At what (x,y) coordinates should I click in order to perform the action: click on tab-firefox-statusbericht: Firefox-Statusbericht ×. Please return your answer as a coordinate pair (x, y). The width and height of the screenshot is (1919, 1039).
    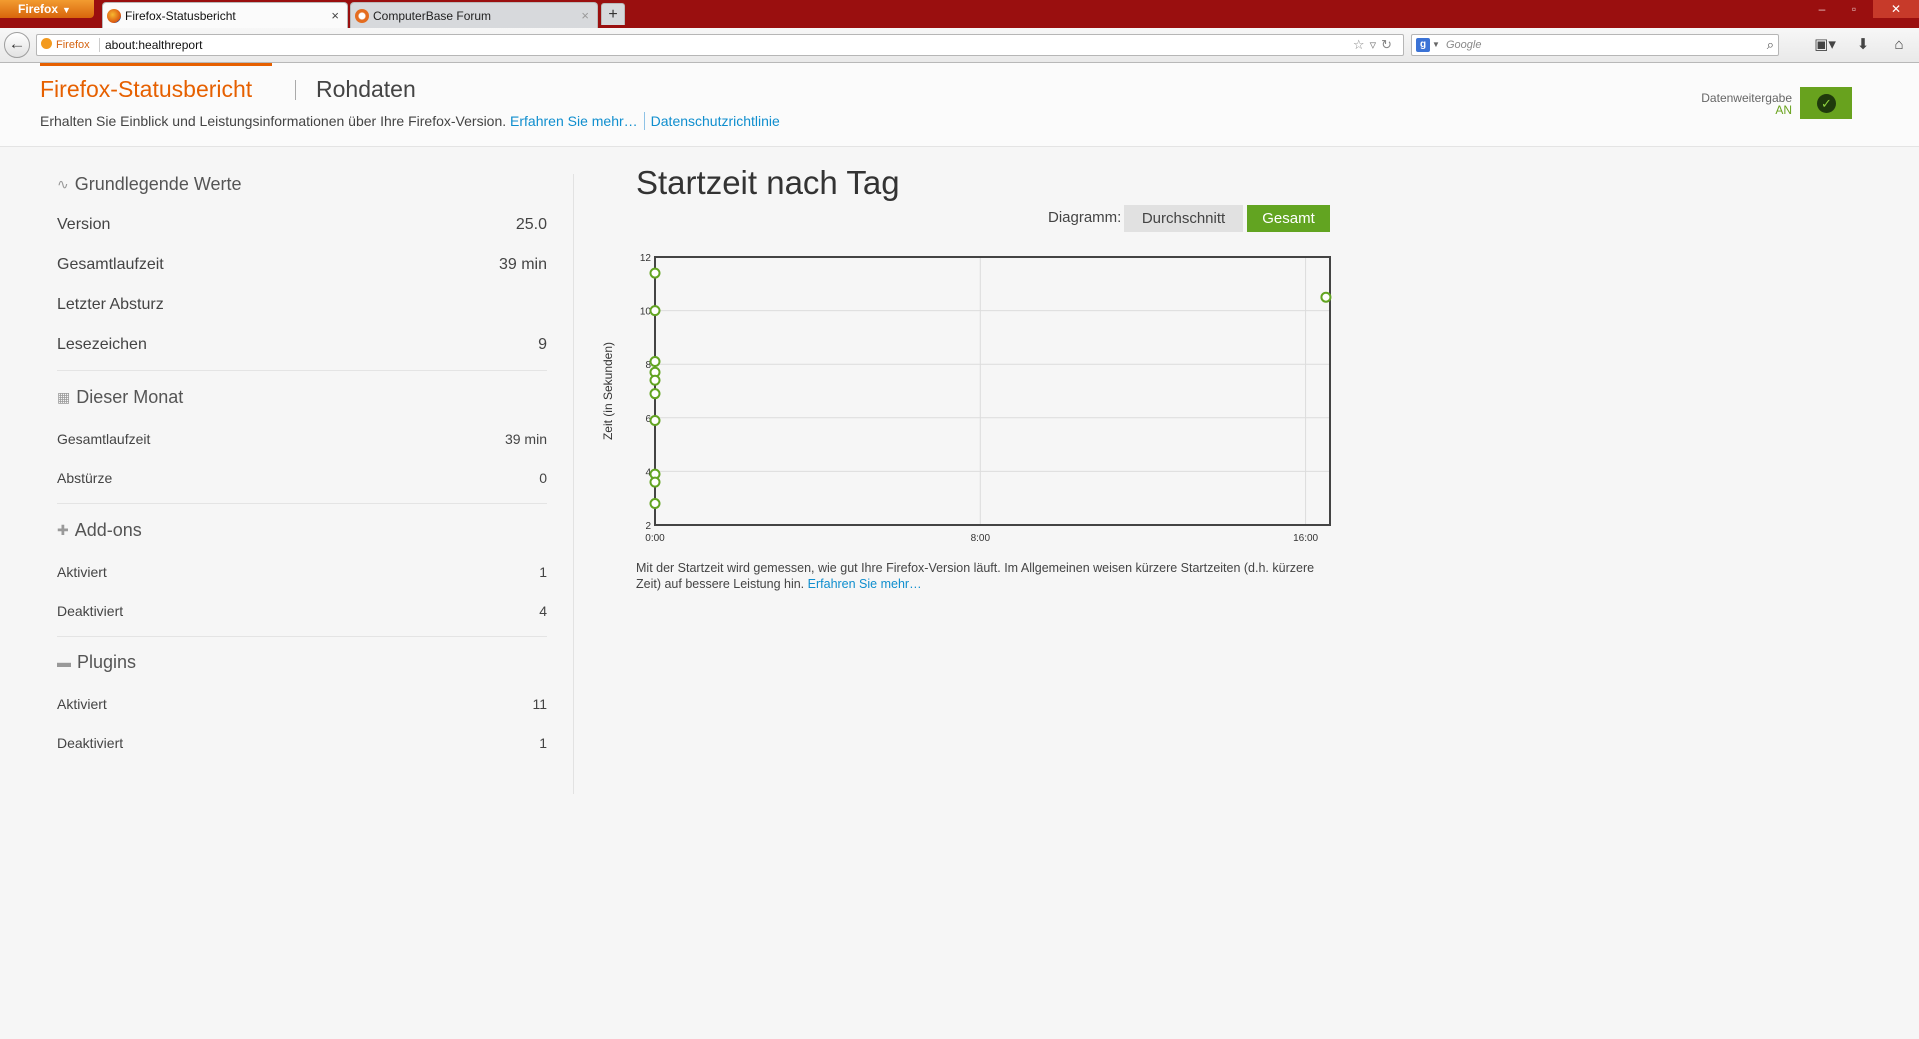
    Looking at the image, I should click on (225, 15).